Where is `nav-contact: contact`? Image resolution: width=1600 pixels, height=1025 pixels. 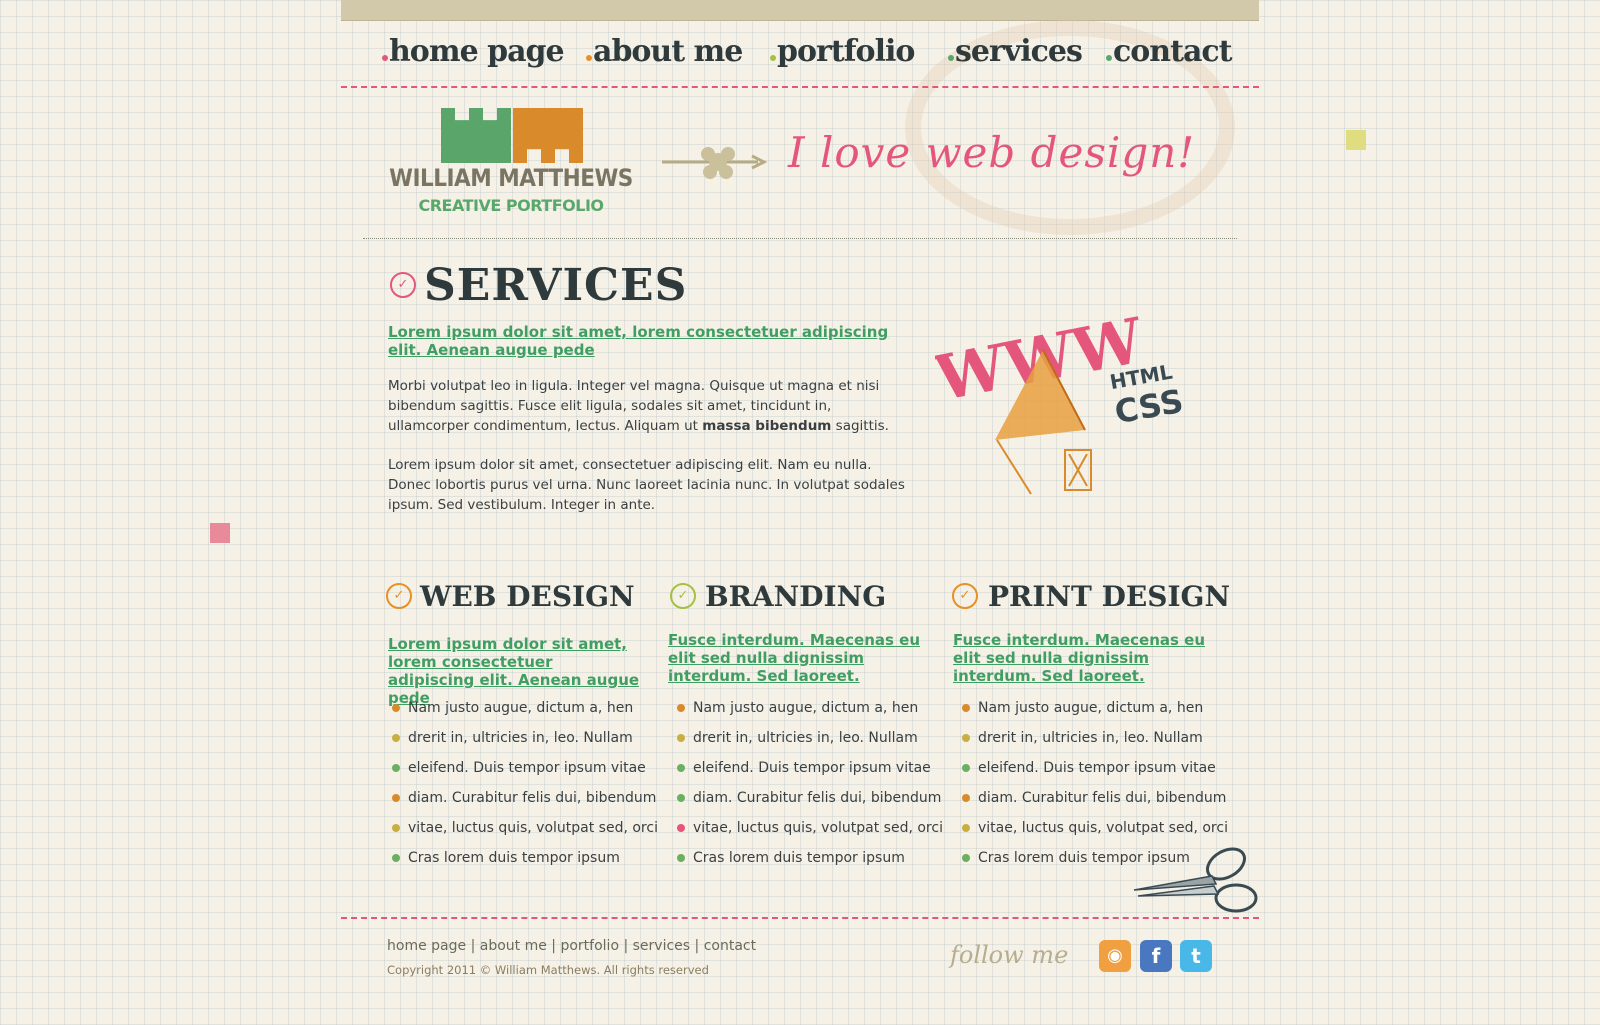 nav-contact: contact is located at coordinates (1169, 51).